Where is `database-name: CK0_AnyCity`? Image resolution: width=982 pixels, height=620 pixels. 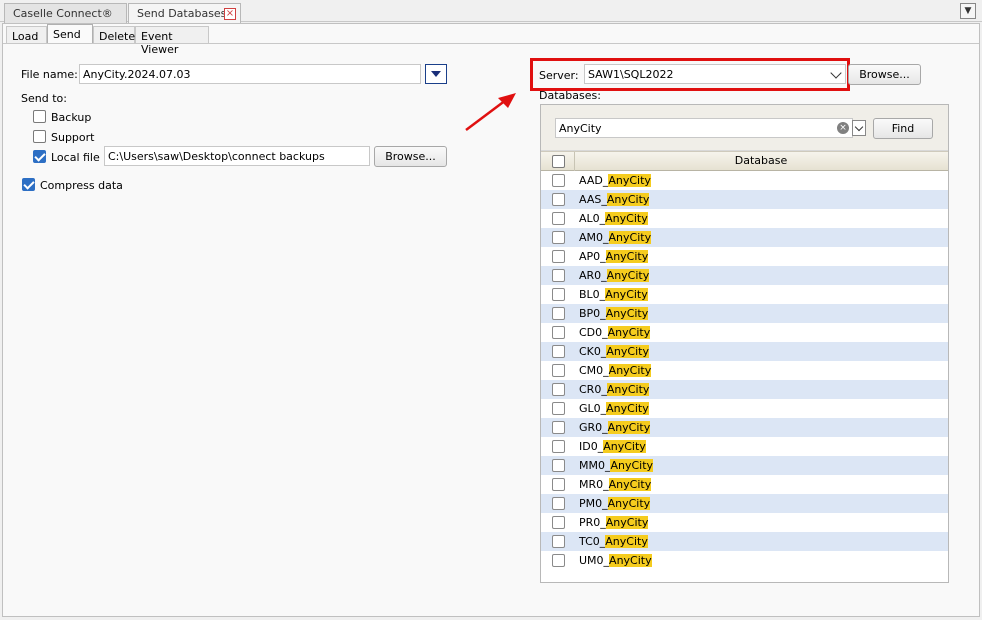 database-name: CK0_AnyCity is located at coordinates (614, 351).